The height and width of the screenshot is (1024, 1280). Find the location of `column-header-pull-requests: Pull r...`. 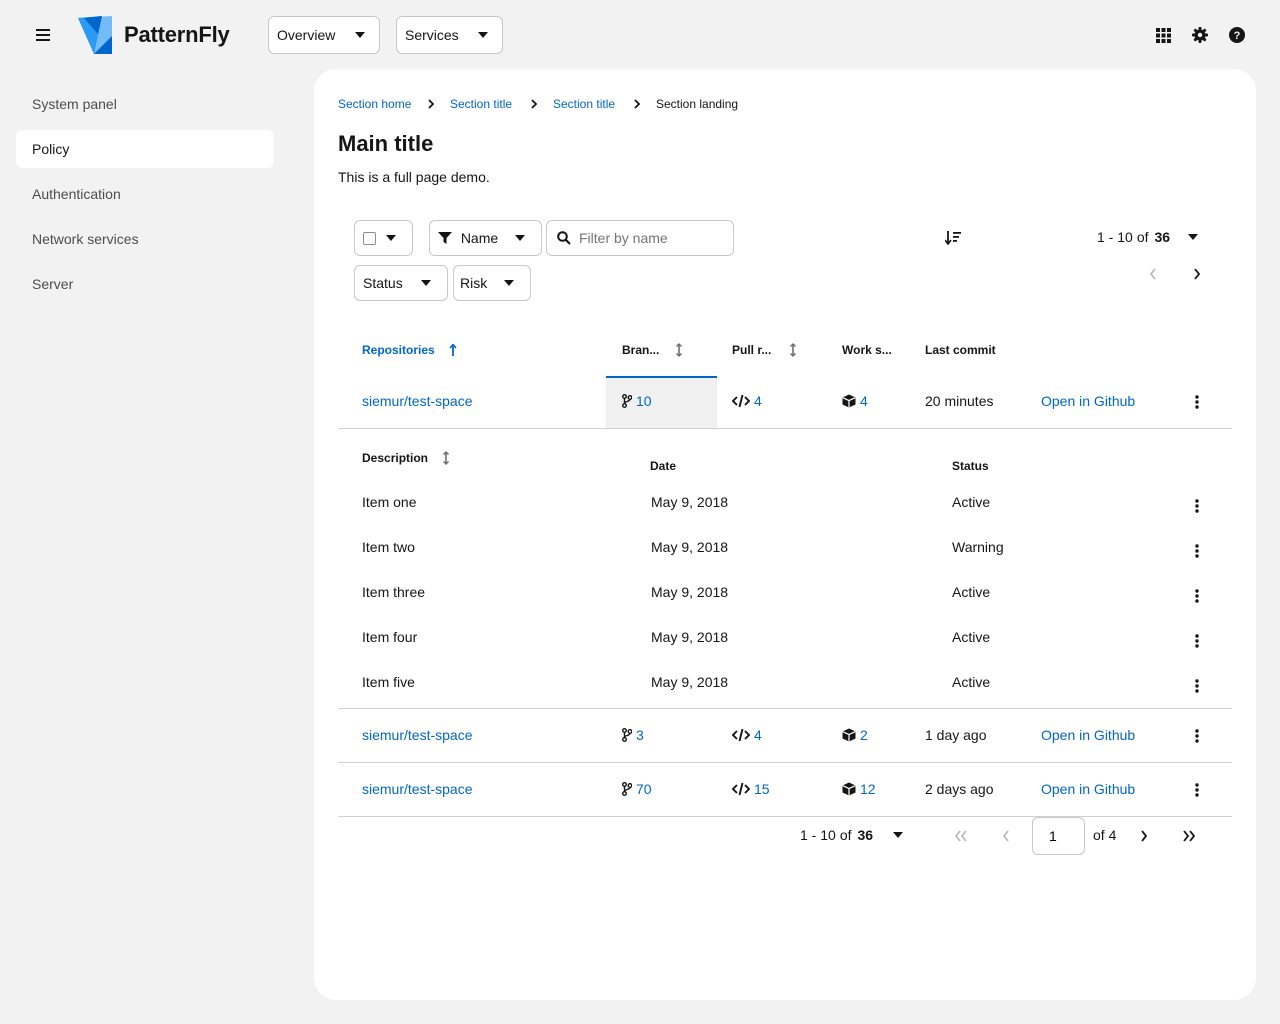

column-header-pull-requests: Pull r... is located at coordinates (764, 350).